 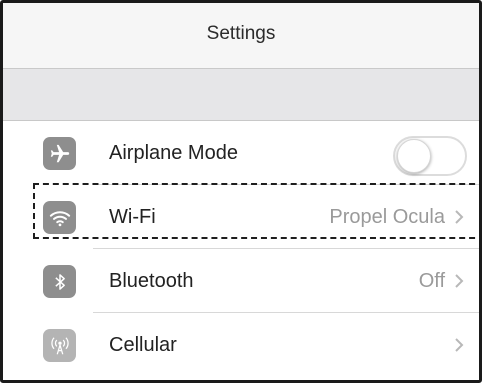 What do you see at coordinates (241, 95) in the screenshot?
I see `section-spacer` at bounding box center [241, 95].